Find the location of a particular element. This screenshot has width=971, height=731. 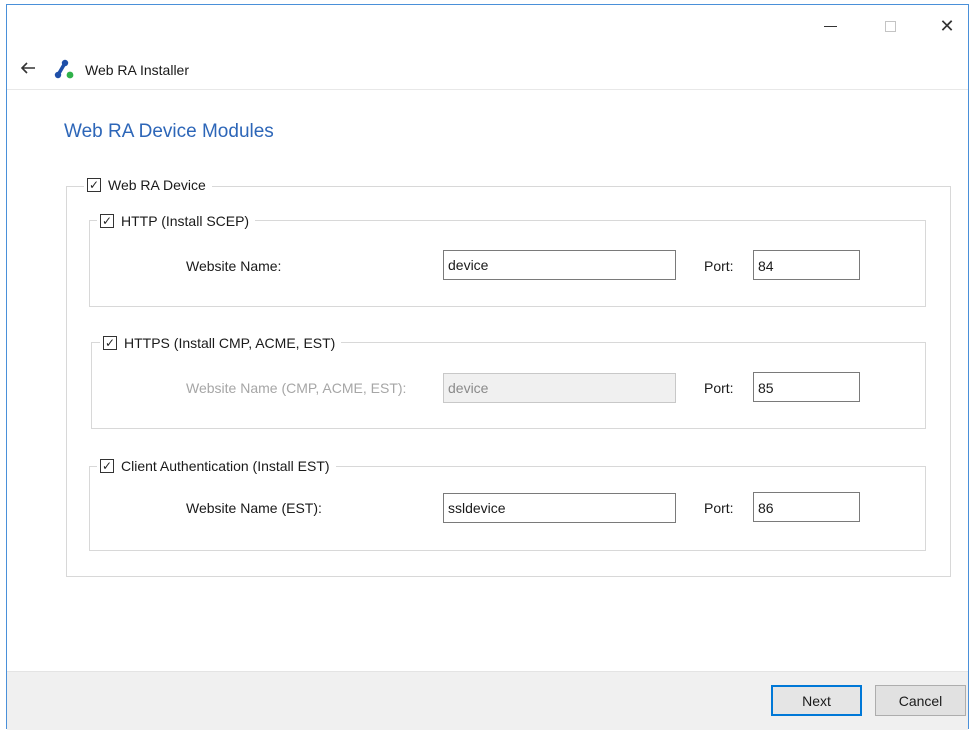

back-arrow-icon is located at coordinates (29, 69).